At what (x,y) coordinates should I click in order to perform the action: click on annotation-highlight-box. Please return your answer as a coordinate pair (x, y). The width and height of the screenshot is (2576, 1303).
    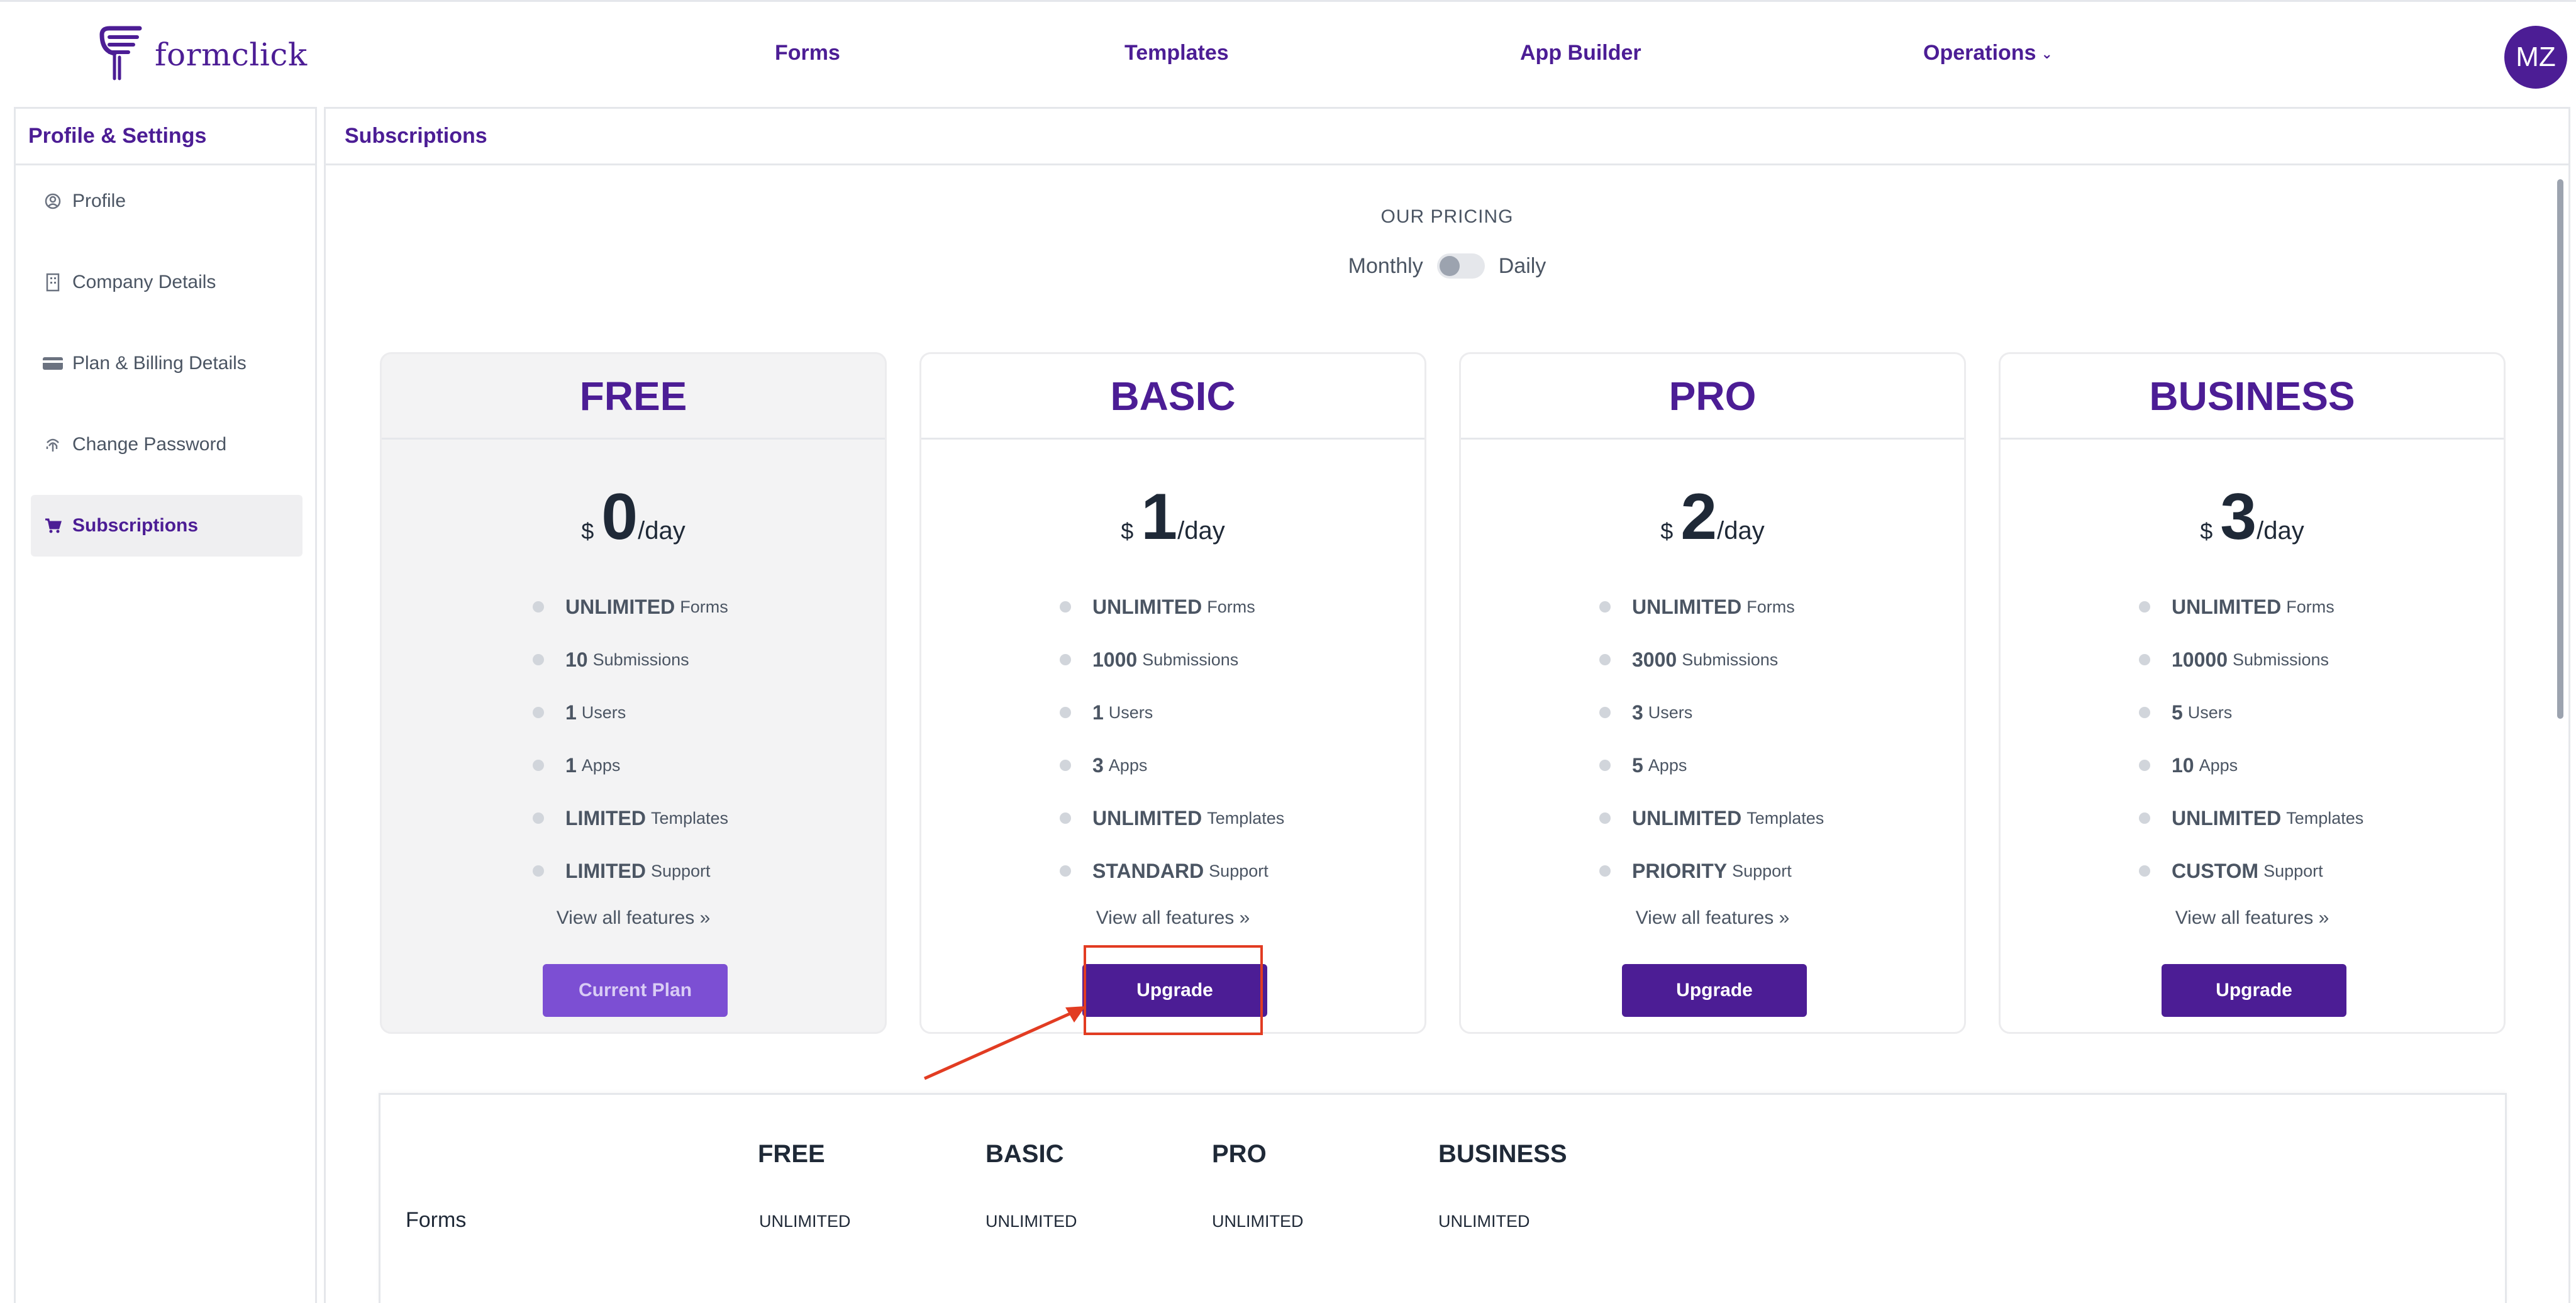
    Looking at the image, I should click on (1173, 990).